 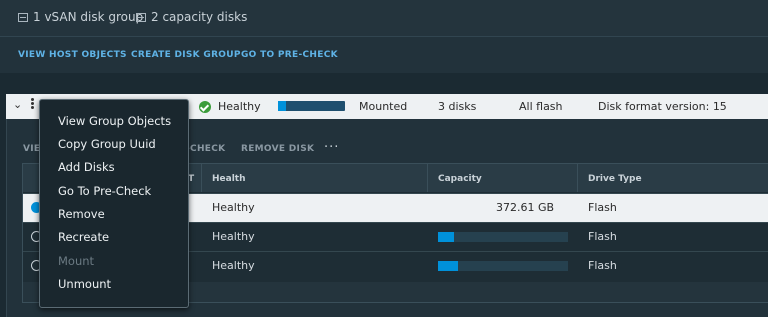 I want to click on create-disk-group-link: CREATE DISK GROUP, so click(x=186, y=55).